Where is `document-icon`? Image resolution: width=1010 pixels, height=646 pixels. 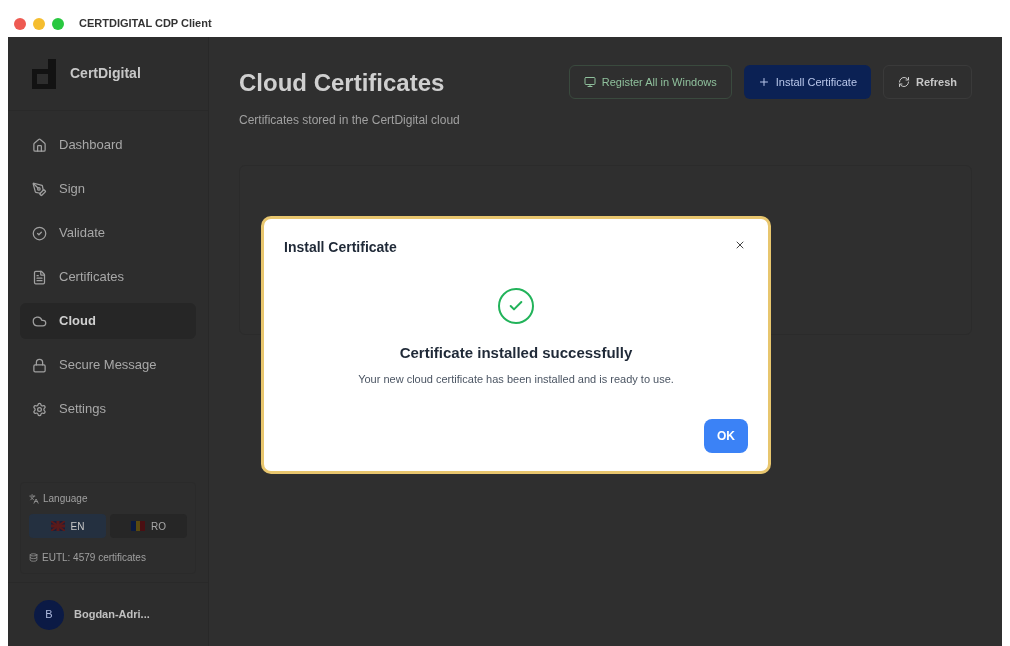 document-icon is located at coordinates (39, 277).